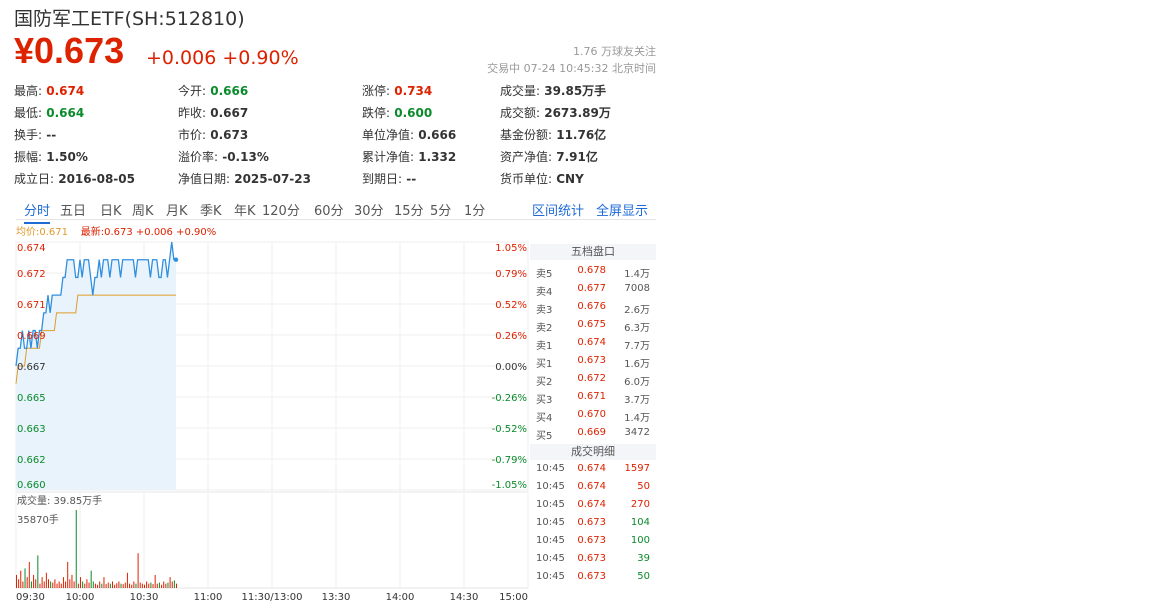 The height and width of the screenshot is (615, 1166). Describe the element at coordinates (509, 460) in the screenshot. I see `y-tick-label-pct: -0.79%` at that location.